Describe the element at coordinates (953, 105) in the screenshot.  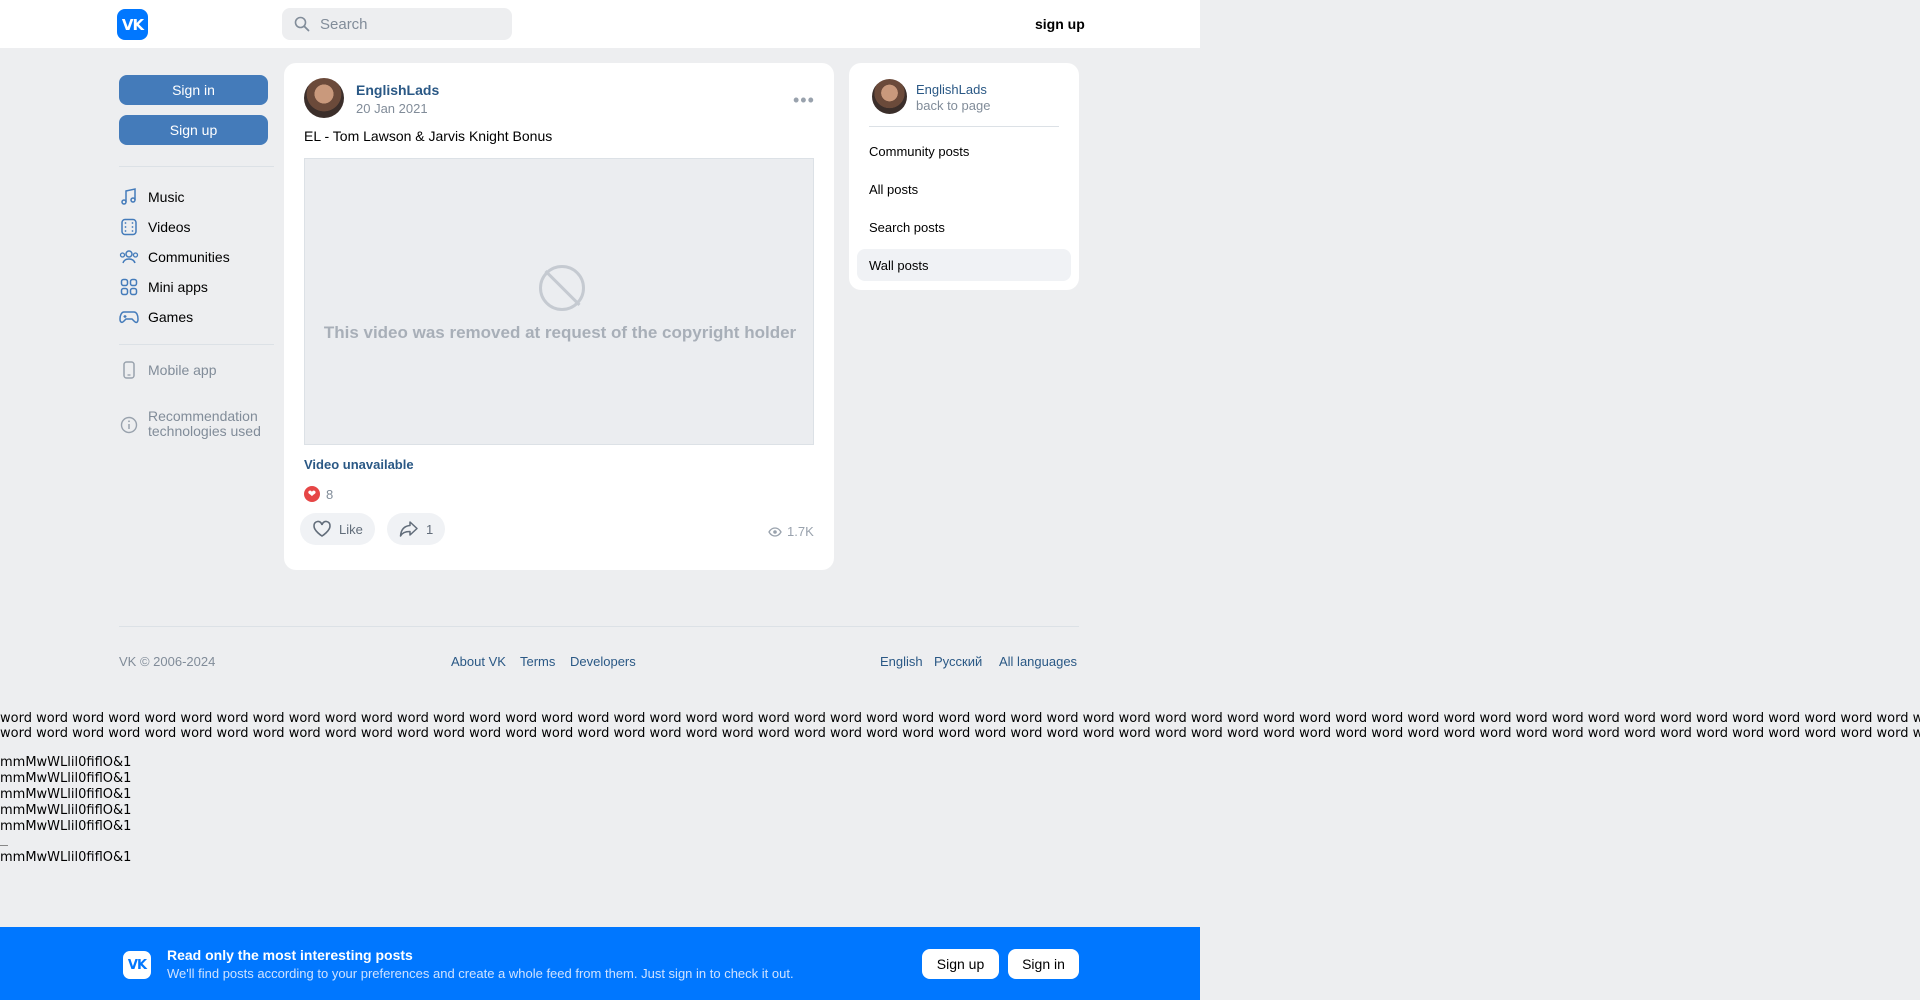
I see `back-to-page-link: back to page` at that location.